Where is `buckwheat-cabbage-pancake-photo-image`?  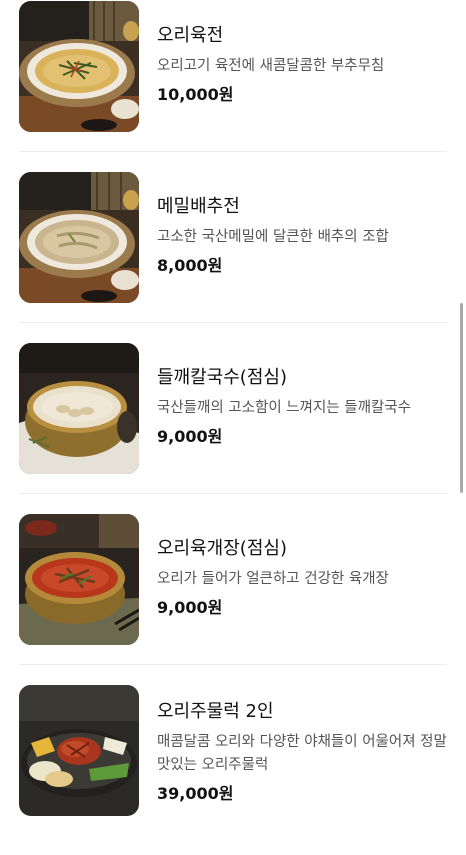
buckwheat-cabbage-pancake-photo-image is located at coordinates (79, 237).